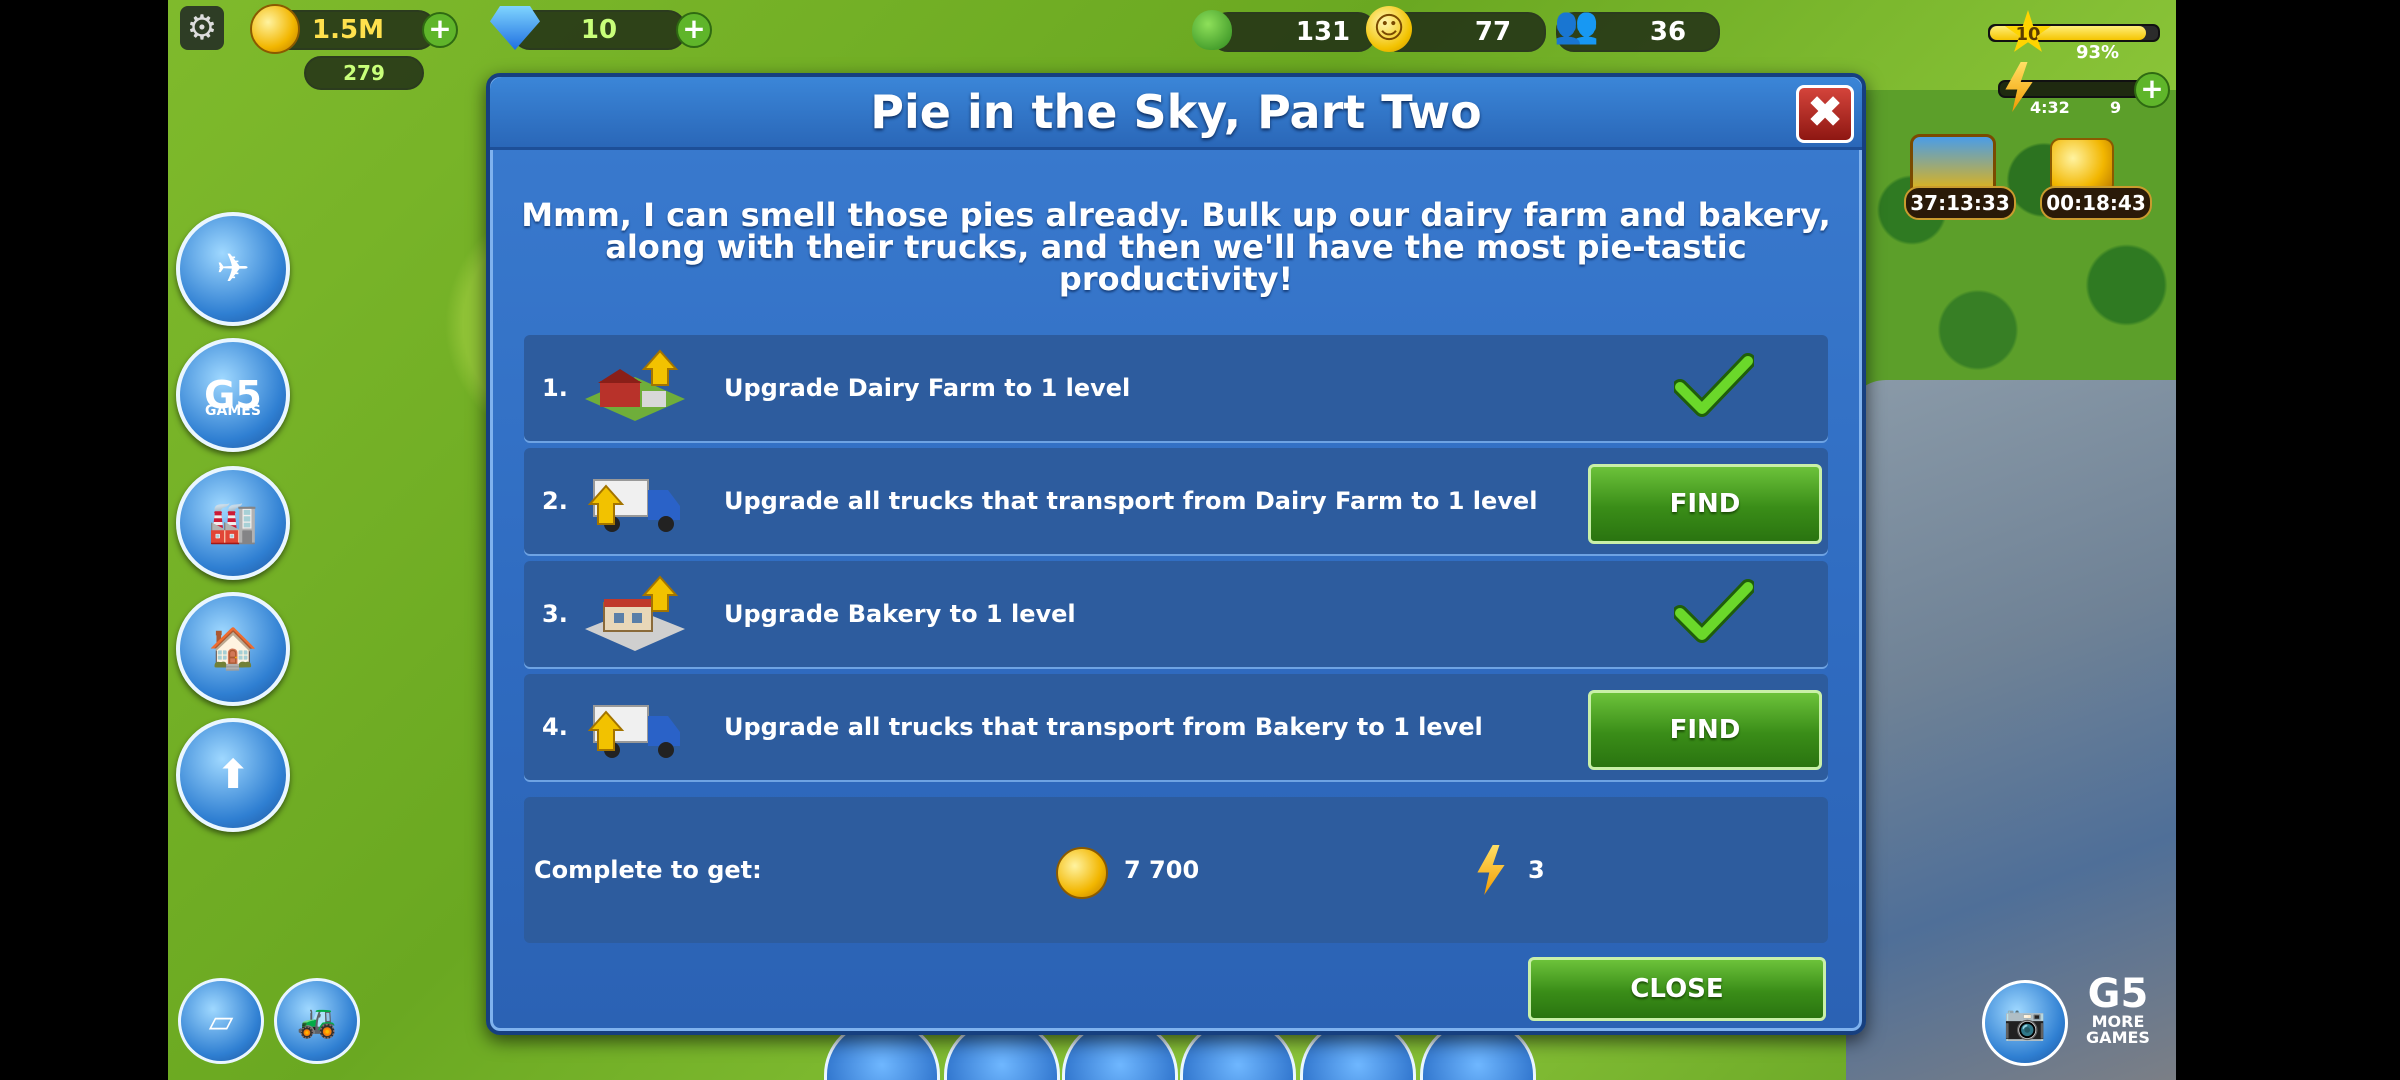 Image resolution: width=2400 pixels, height=1080 pixels. I want to click on more-games-button: G5 MORE GAMES, so click(2118, 1010).